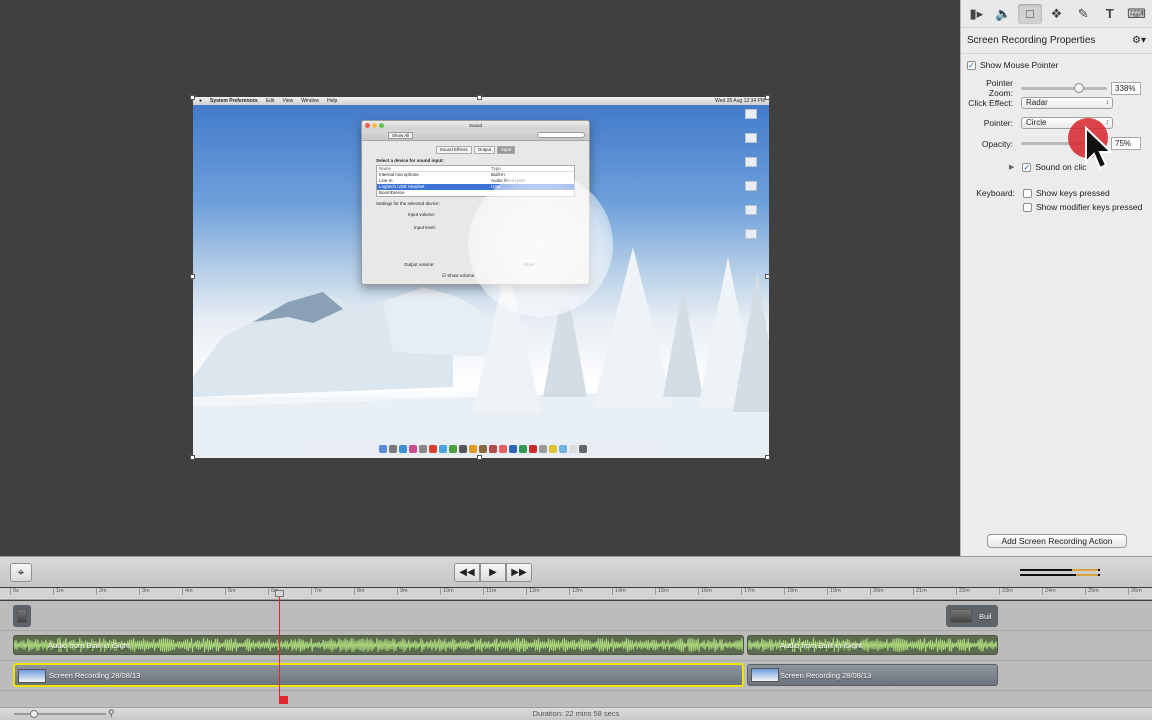 Image resolution: width=1152 pixels, height=720 pixels. What do you see at coordinates (1027, 193) in the screenshot?
I see `show-keys-checkbox` at bounding box center [1027, 193].